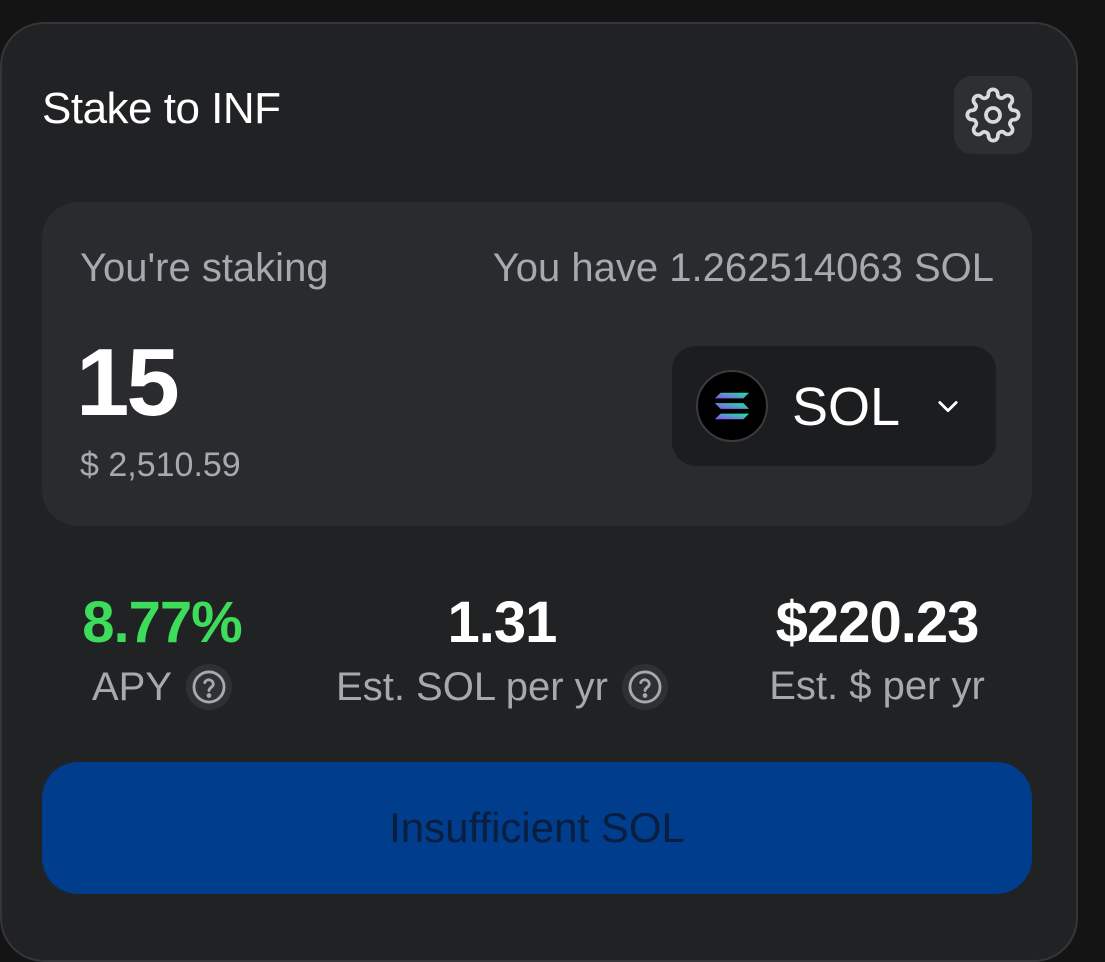  I want to click on sol-per-yr-stat: 1.31 Est. SOL per yr, so click(502, 649).